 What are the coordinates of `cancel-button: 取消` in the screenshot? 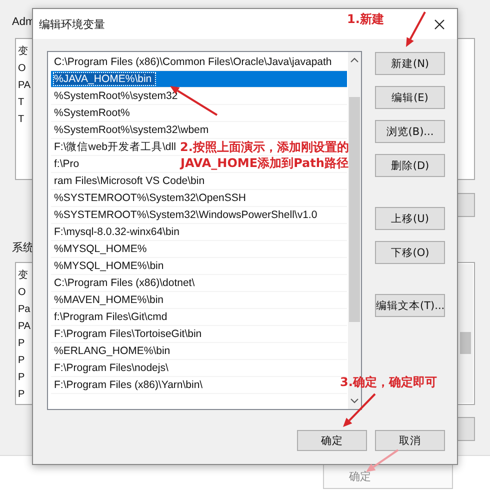 It's located at (410, 440).